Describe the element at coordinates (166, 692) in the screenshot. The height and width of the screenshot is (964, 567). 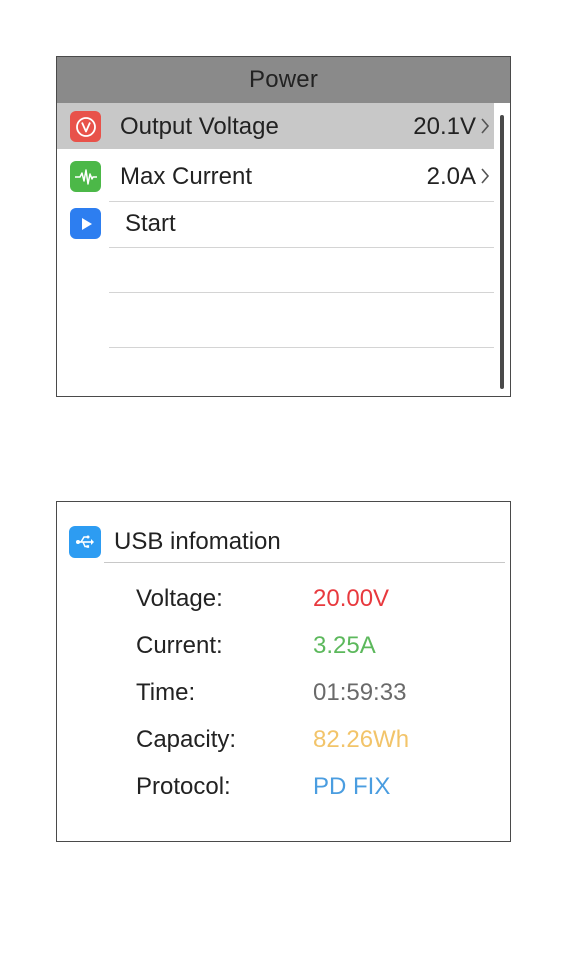
I see `info-label: Time:` at that location.